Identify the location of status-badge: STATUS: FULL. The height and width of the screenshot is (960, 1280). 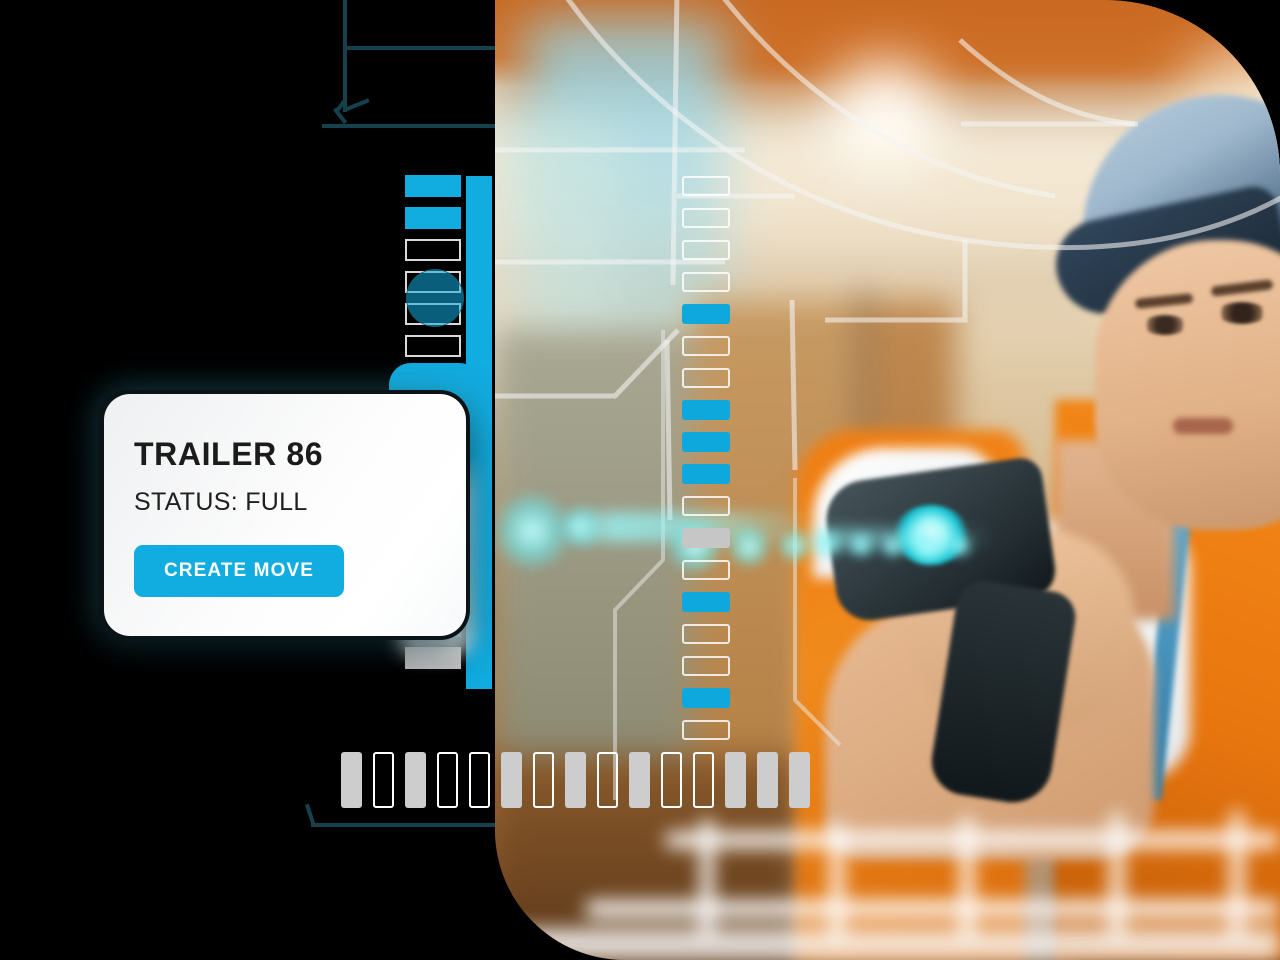
(221, 502).